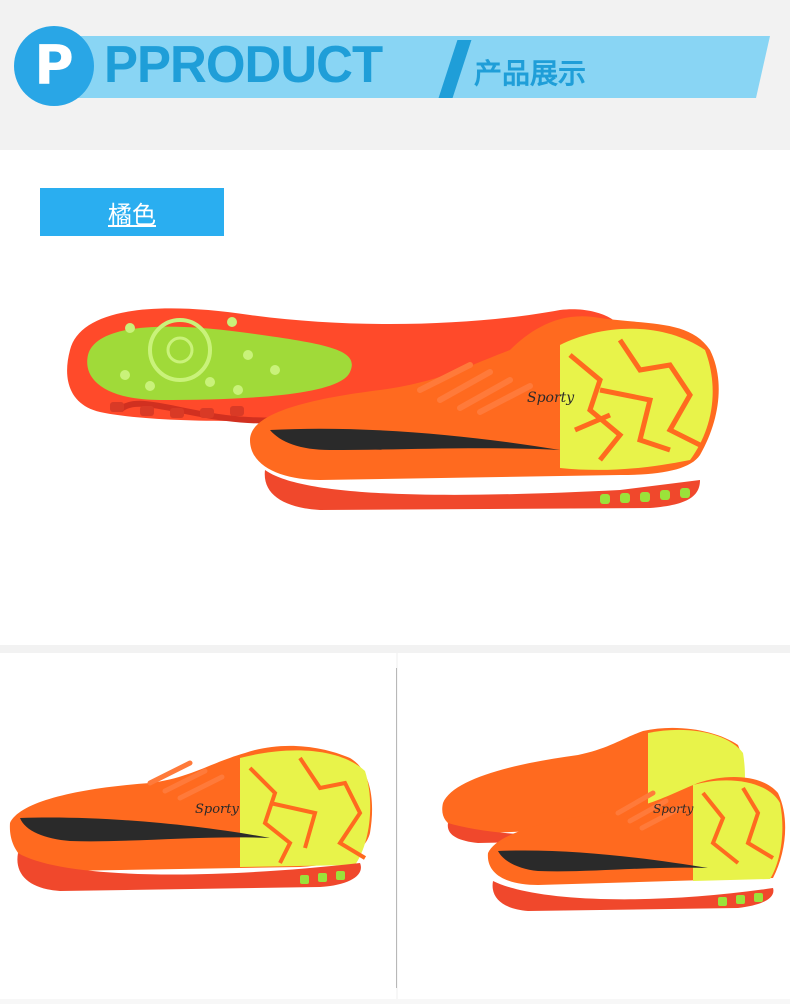  What do you see at coordinates (217, 809) in the screenshot?
I see `left-brand-text: Sporty` at bounding box center [217, 809].